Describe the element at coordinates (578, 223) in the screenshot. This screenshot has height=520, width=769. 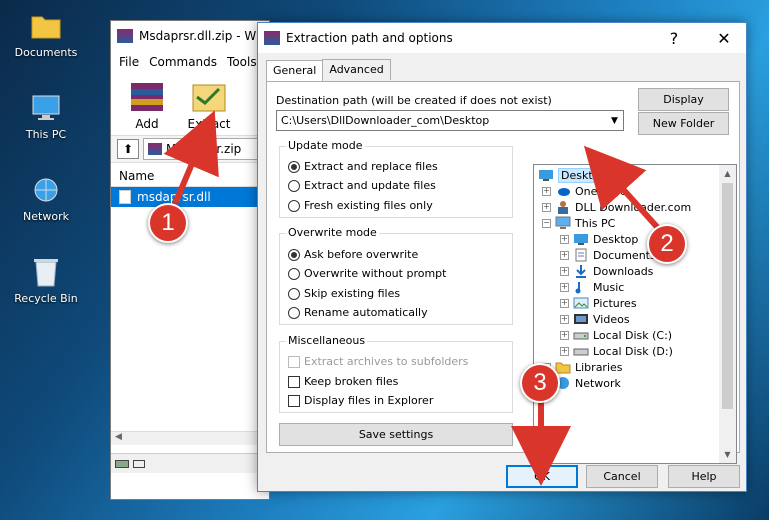
I see `tree-item-this-pc: − This PC` at that location.